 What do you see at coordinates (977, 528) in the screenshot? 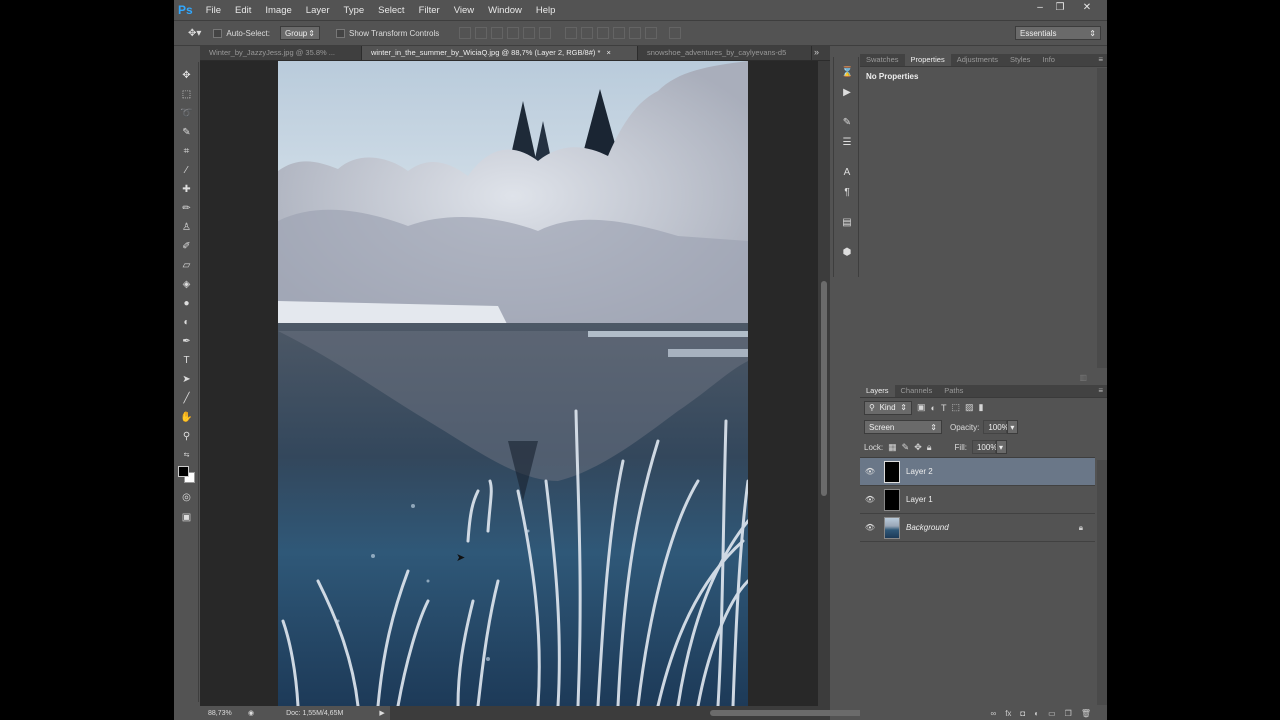
I see `layer-row-background: 👁︎ Background 🔒︎` at bounding box center [977, 528].